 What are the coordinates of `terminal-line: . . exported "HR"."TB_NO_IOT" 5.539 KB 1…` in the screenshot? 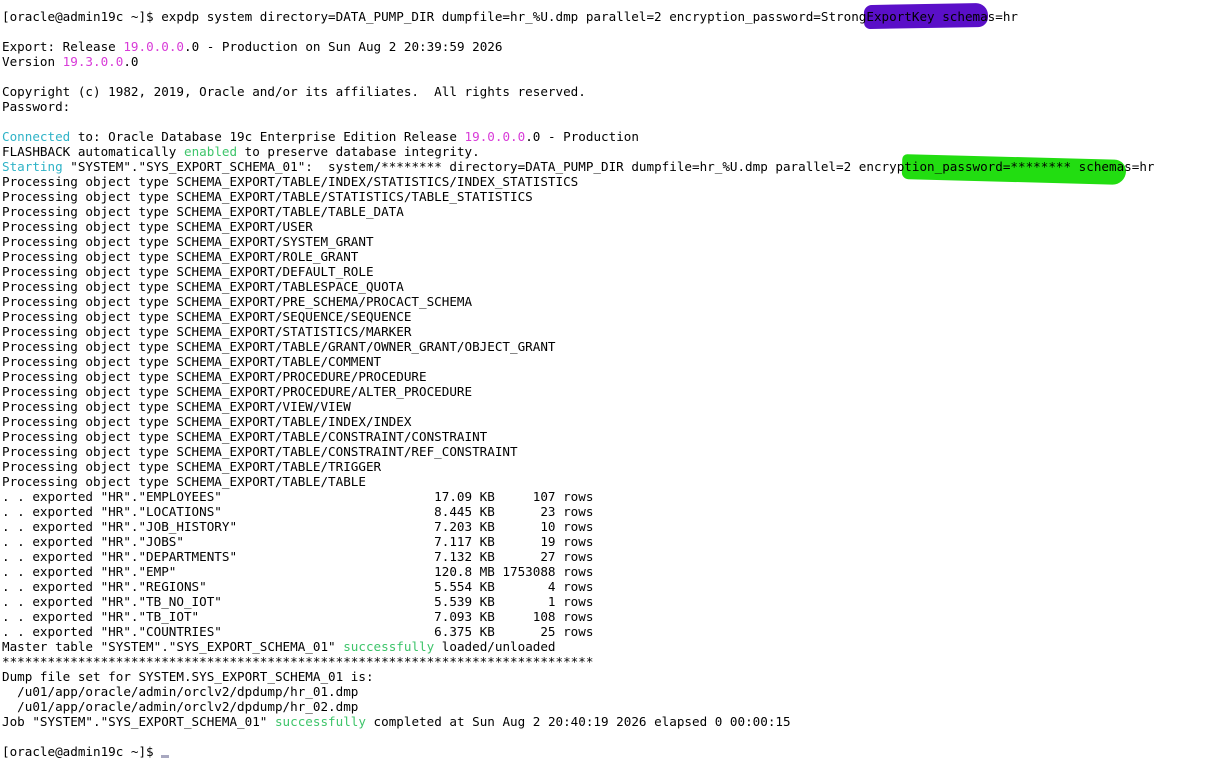 It's located at (297, 601).